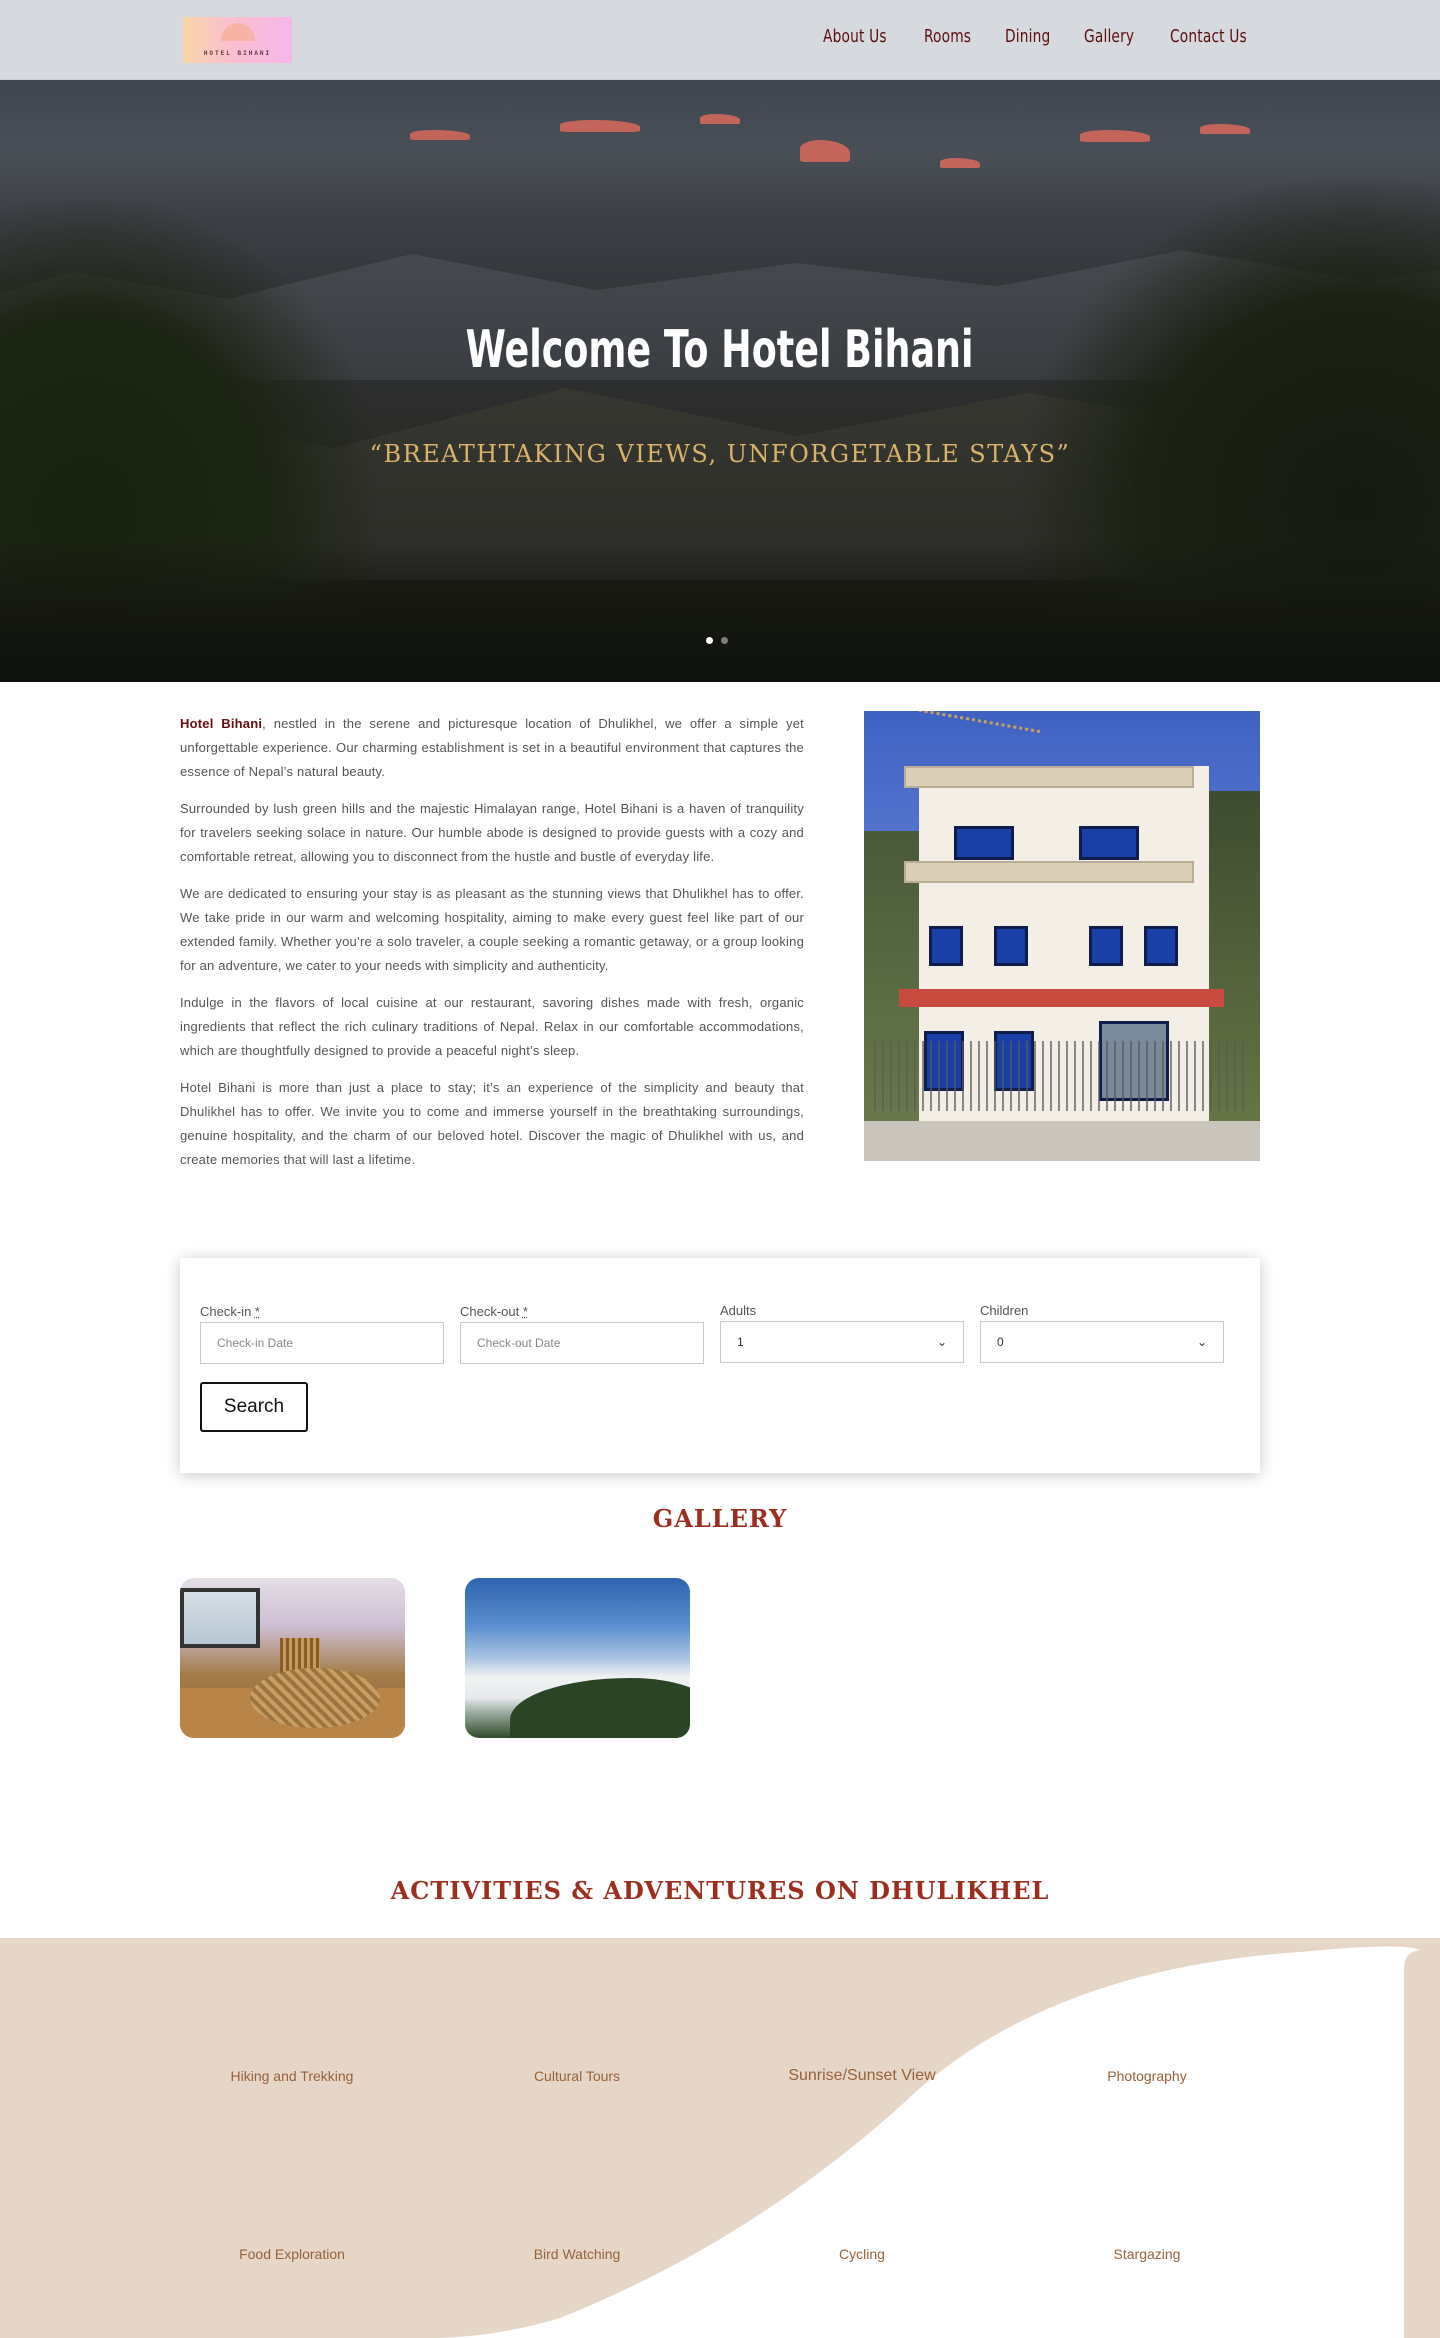  What do you see at coordinates (717, 640) in the screenshot?
I see `slider-dots` at bounding box center [717, 640].